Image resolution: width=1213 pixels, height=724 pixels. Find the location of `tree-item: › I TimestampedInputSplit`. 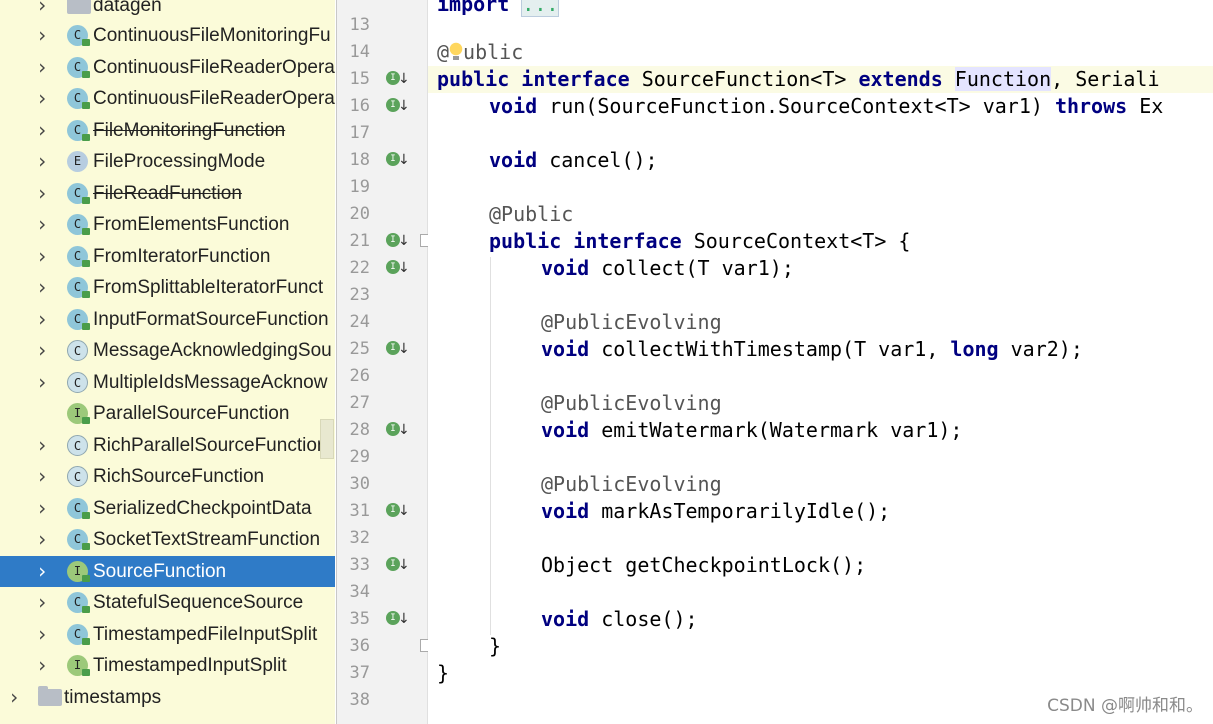

tree-item: › I TimestampedInputSplit is located at coordinates (167, 665).